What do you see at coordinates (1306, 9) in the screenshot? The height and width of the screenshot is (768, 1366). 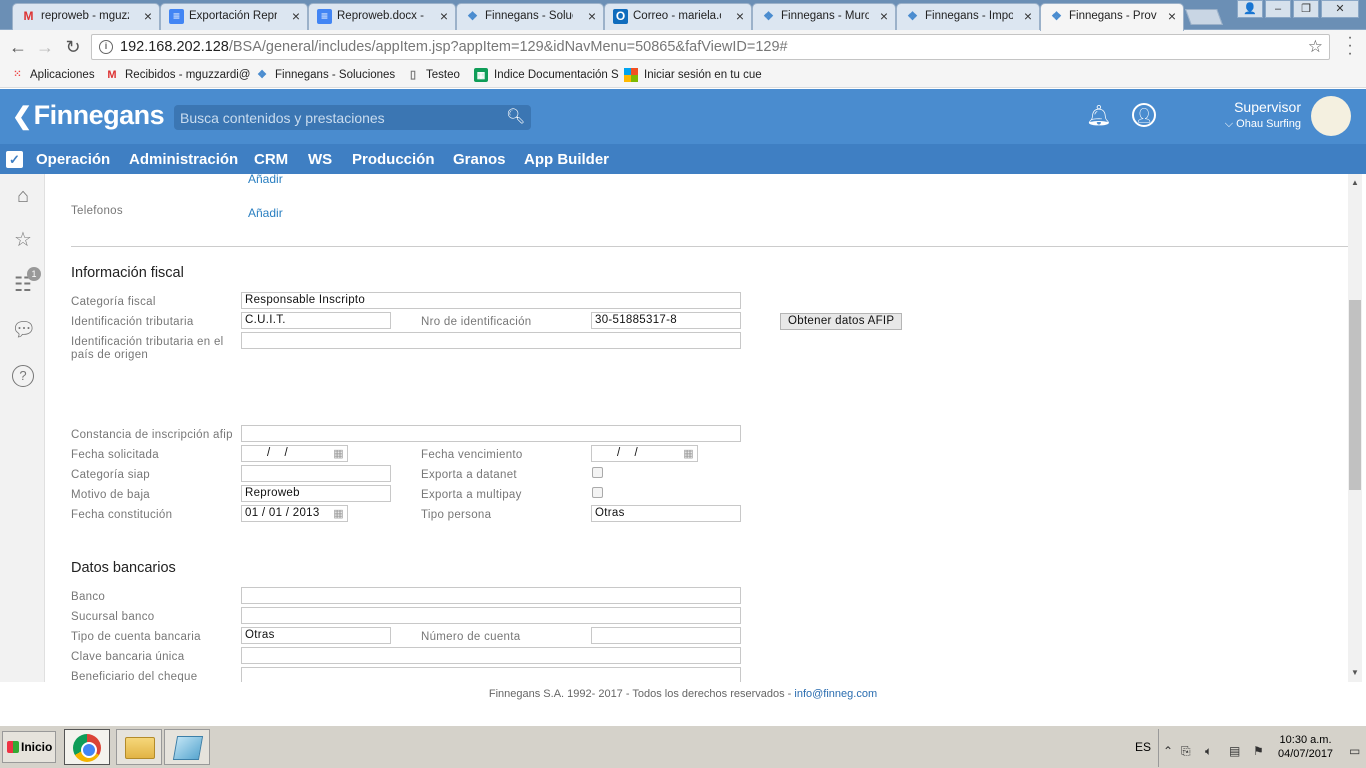 I see `restore-button: ❐` at bounding box center [1306, 9].